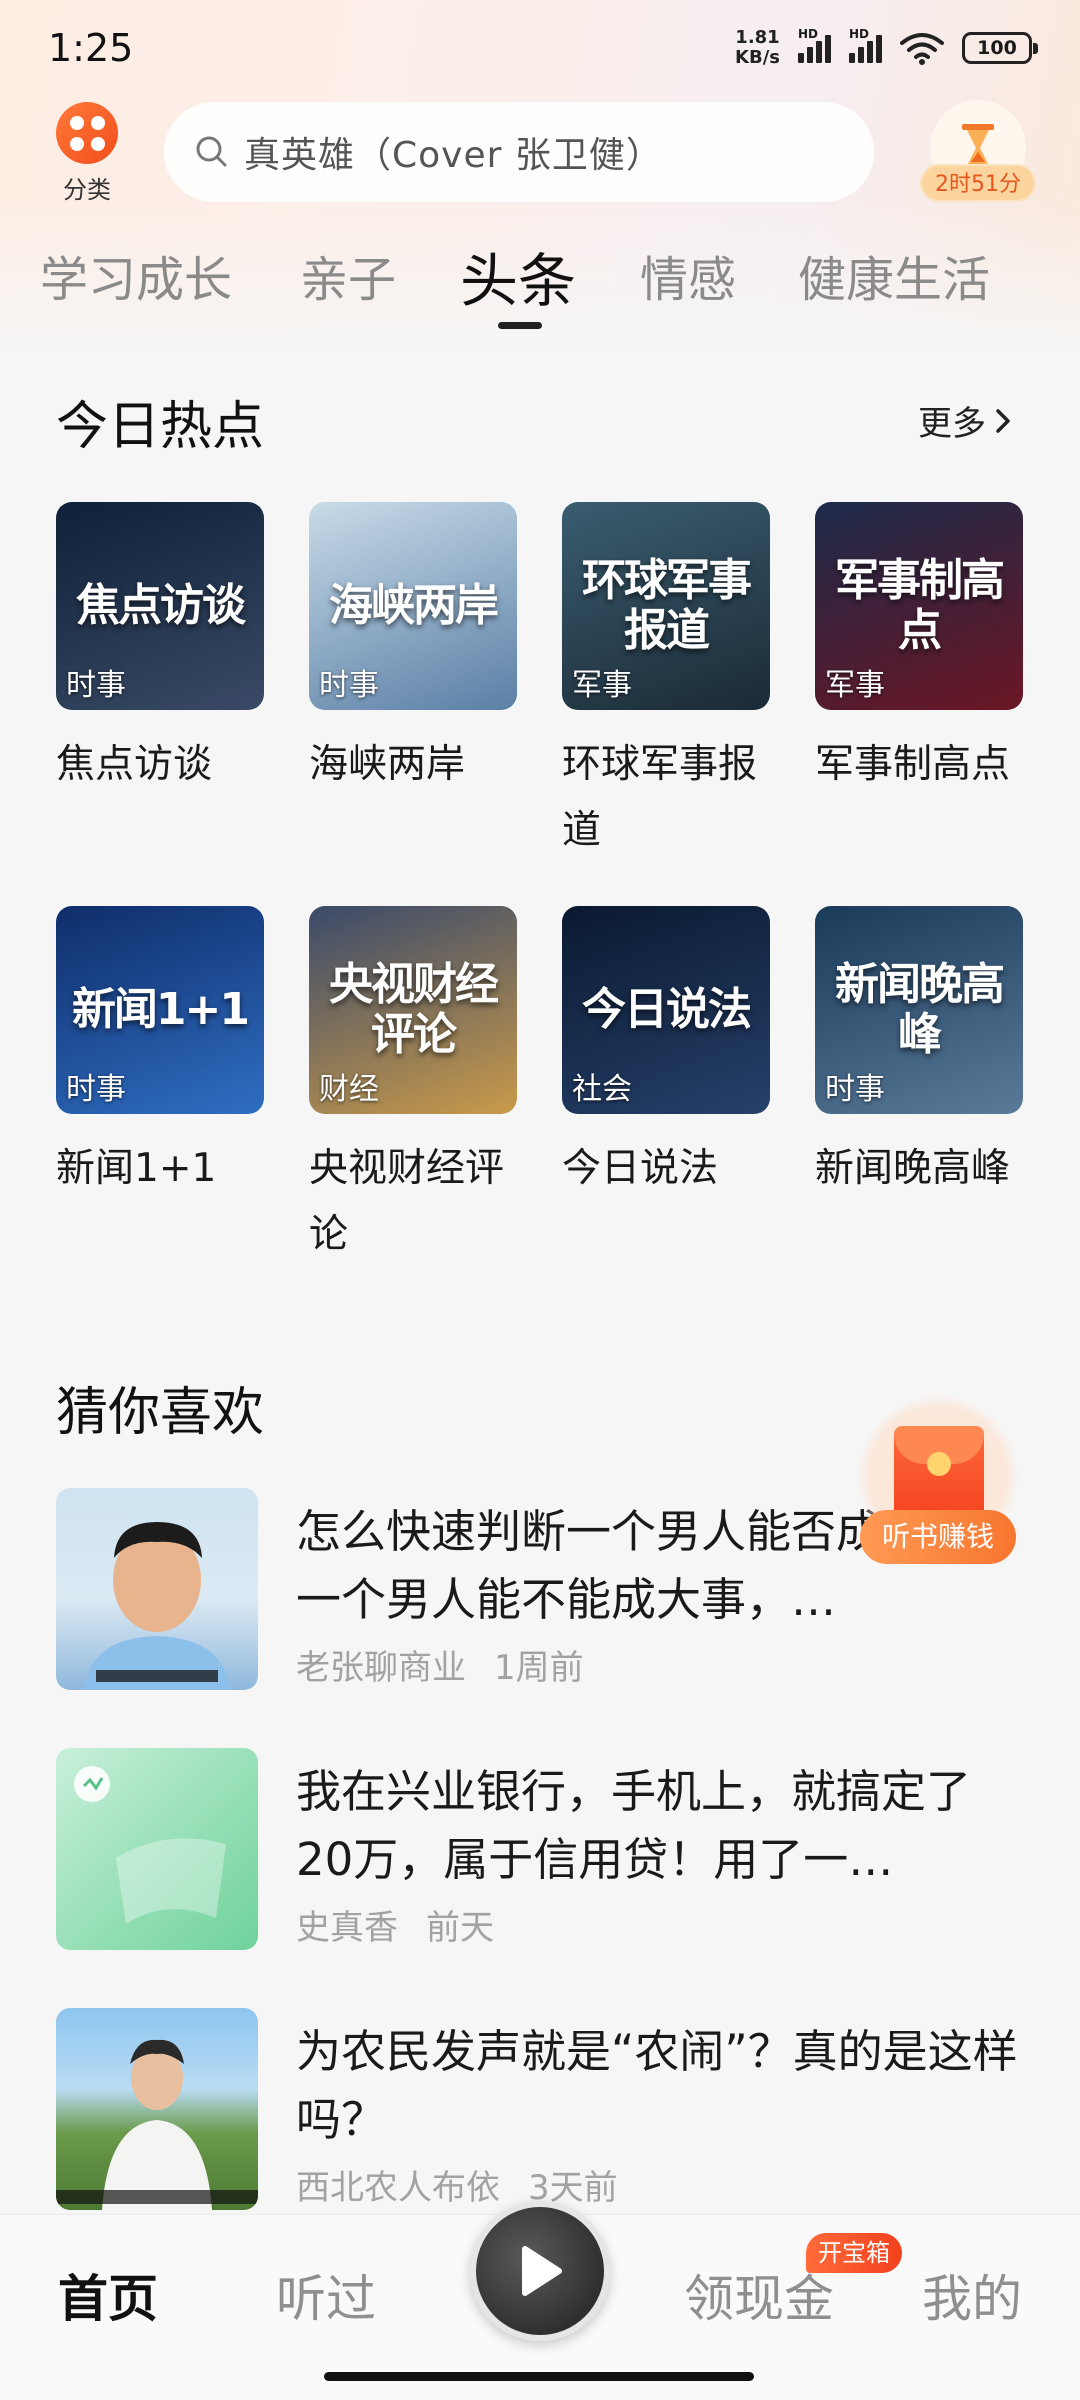 Image resolution: width=1080 pixels, height=2400 pixels. Describe the element at coordinates (913, 764) in the screenshot. I see `hot-item-name: 军事制高点` at that location.